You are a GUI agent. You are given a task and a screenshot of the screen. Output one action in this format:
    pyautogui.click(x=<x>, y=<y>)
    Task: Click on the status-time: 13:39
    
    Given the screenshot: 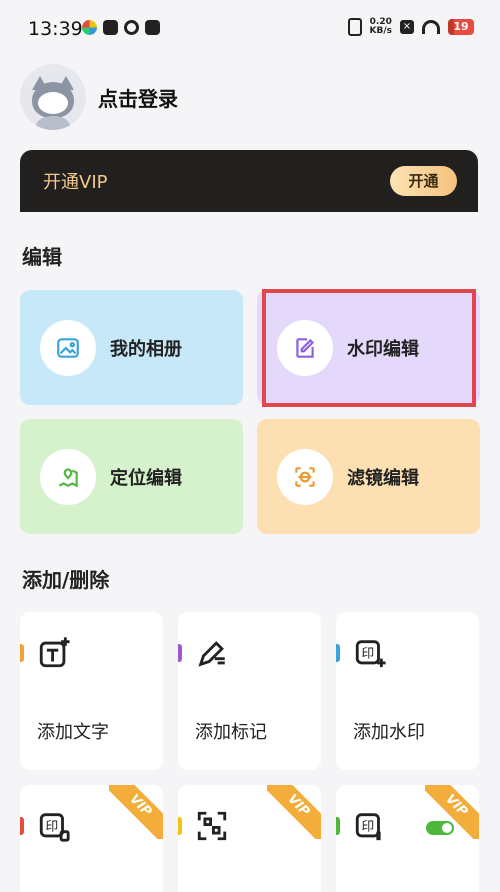 What is the action you would take?
    pyautogui.click(x=55, y=29)
    